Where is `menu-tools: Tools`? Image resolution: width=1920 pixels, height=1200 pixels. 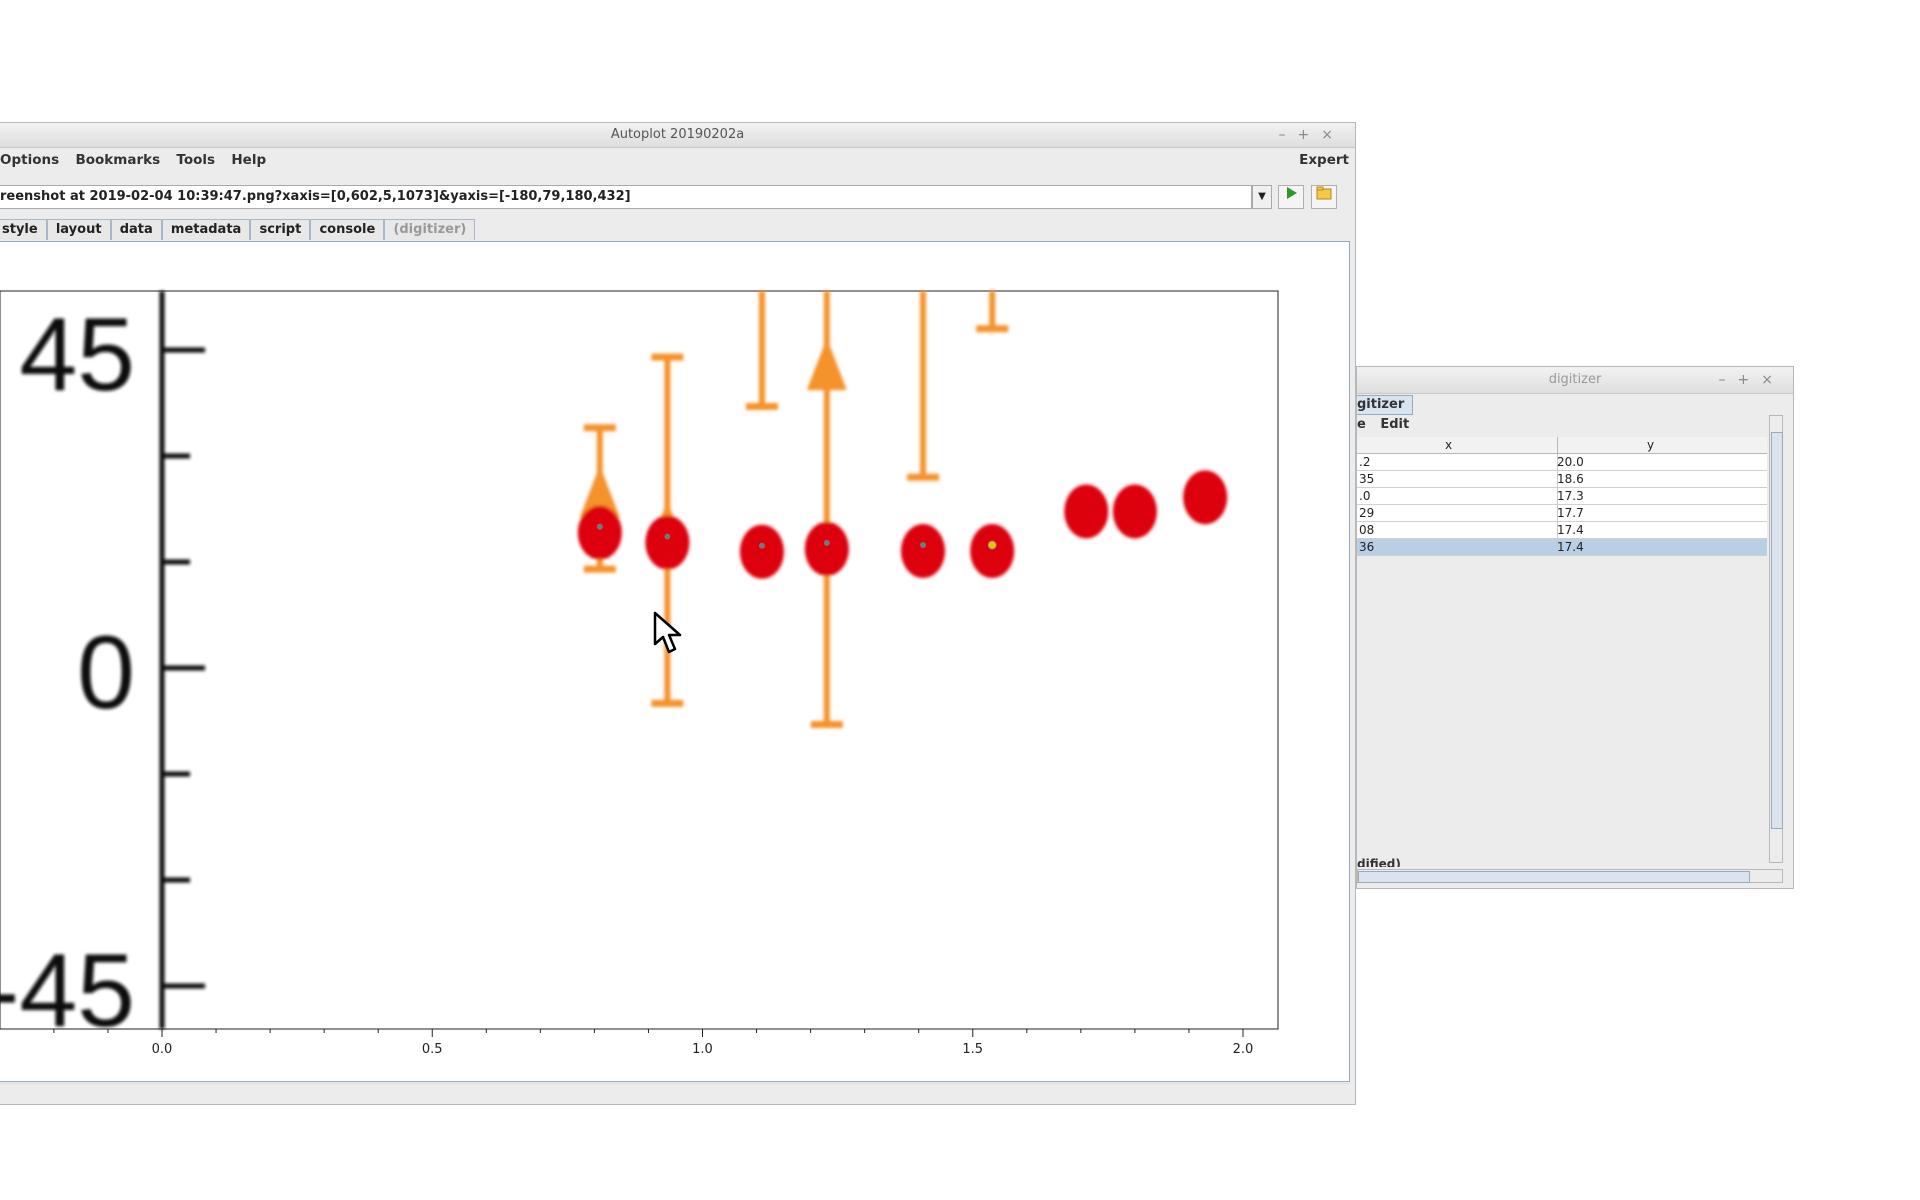 menu-tools: Tools is located at coordinates (195, 160).